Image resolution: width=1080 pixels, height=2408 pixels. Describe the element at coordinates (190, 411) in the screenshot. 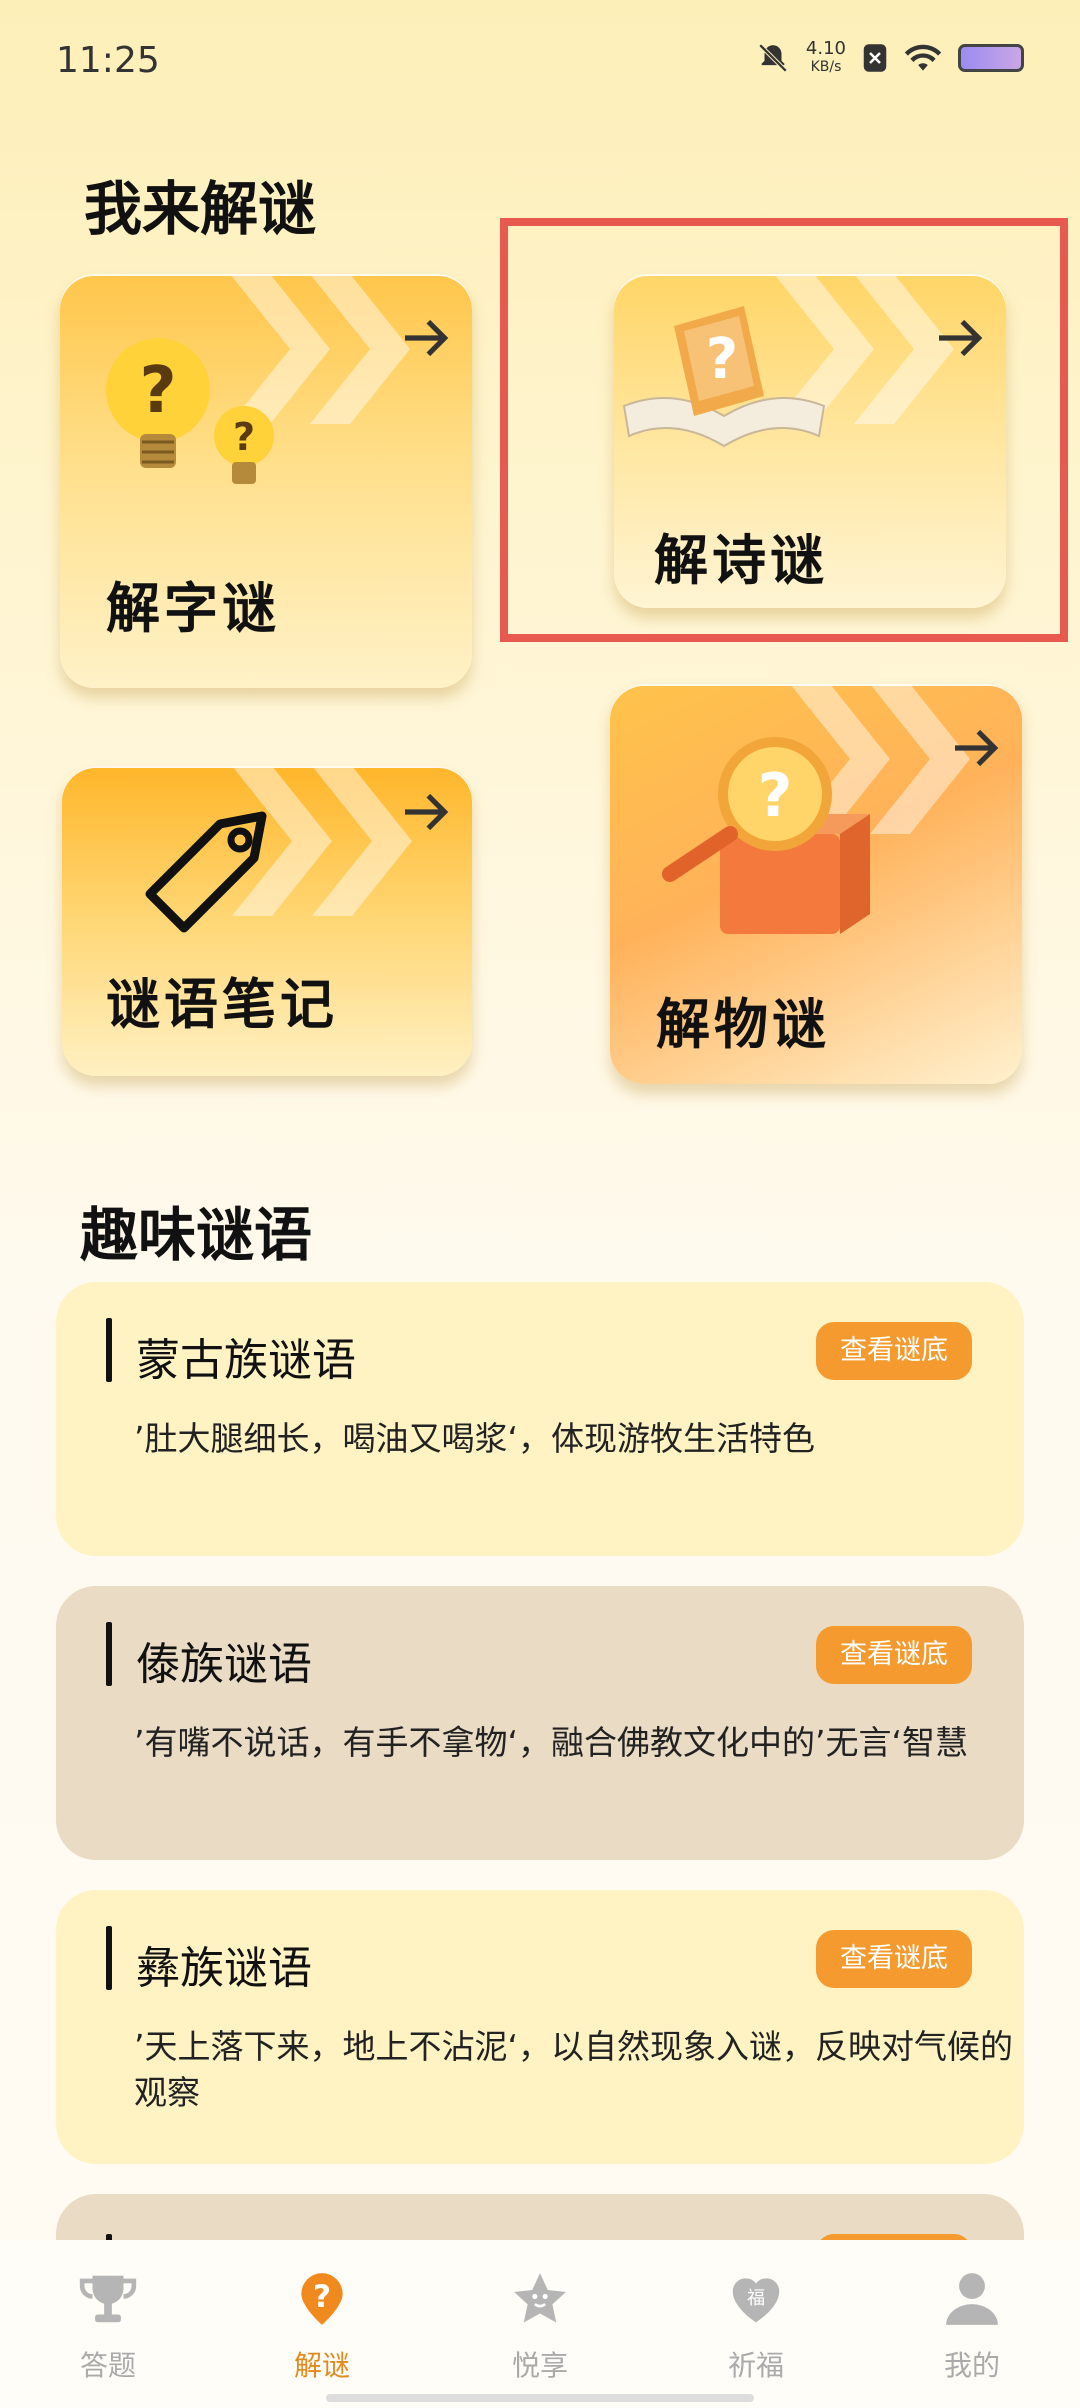

I see `lightbulb-question-icon: ? ?` at that location.